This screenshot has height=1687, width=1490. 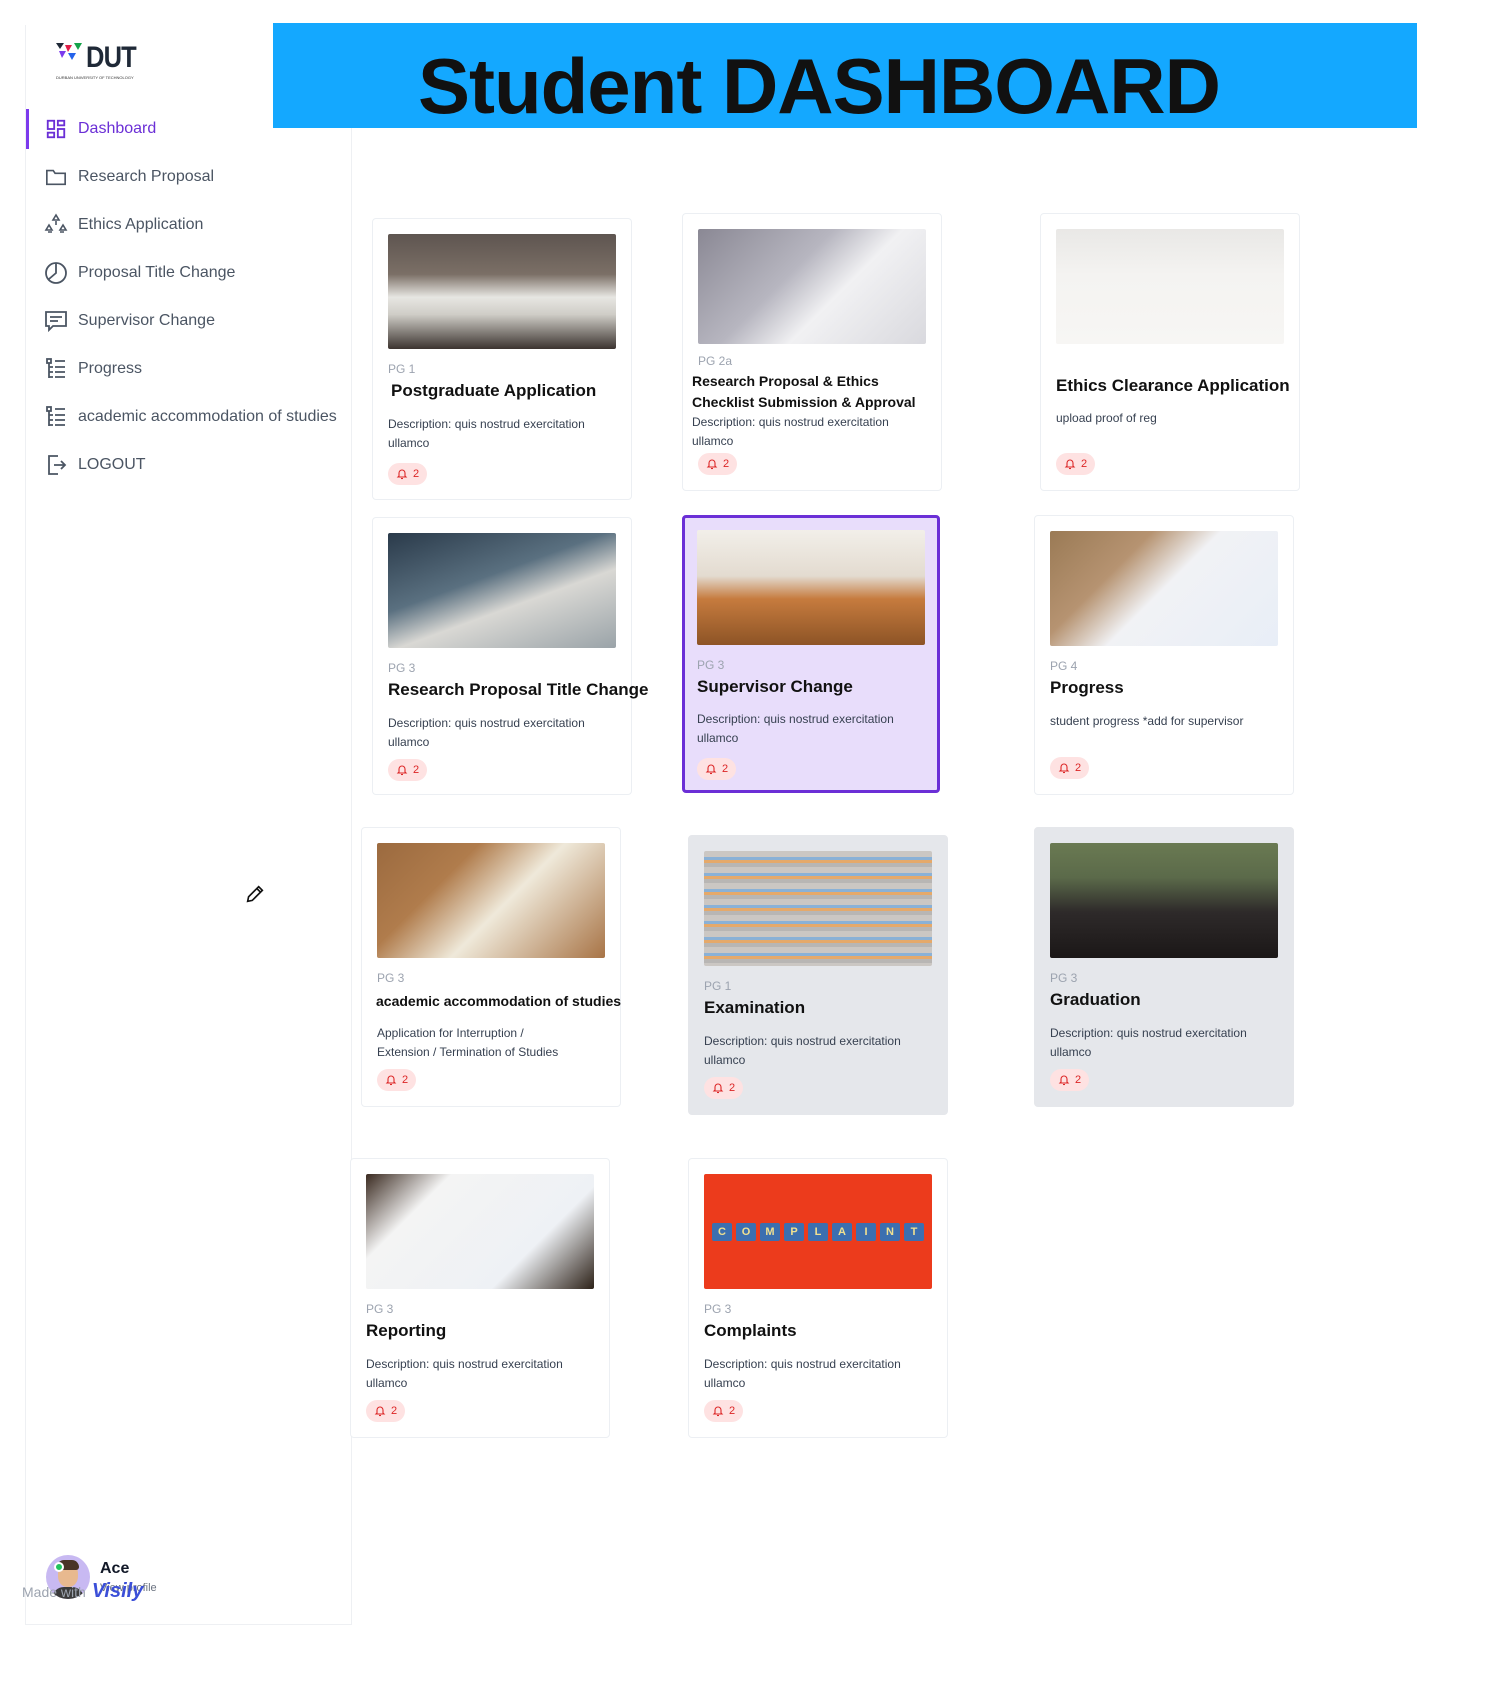 I want to click on logout-icon, so click(x=56, y=465).